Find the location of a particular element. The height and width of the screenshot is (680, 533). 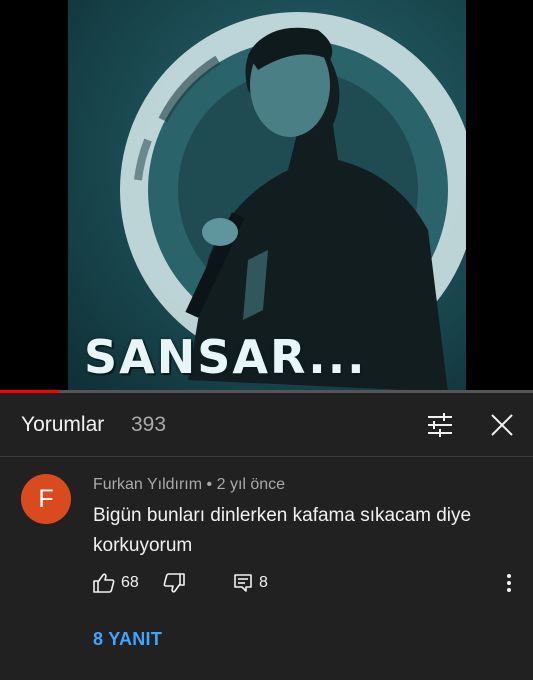

filter-button is located at coordinates (440, 425).